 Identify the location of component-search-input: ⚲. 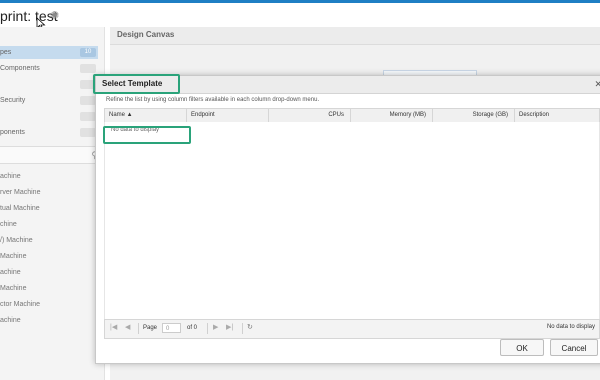
(52, 155).